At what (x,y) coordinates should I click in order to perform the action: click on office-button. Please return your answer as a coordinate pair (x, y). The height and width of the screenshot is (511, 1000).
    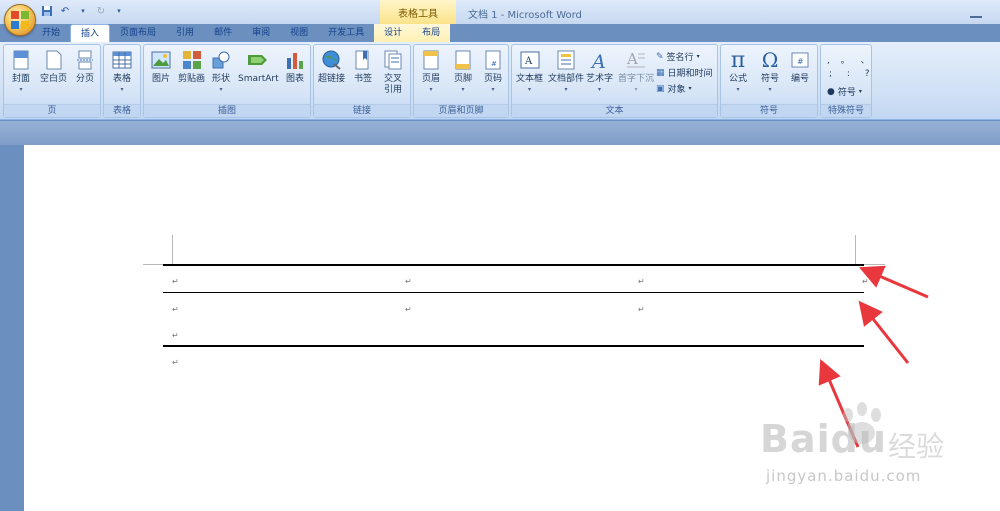
    Looking at the image, I should click on (20, 20).